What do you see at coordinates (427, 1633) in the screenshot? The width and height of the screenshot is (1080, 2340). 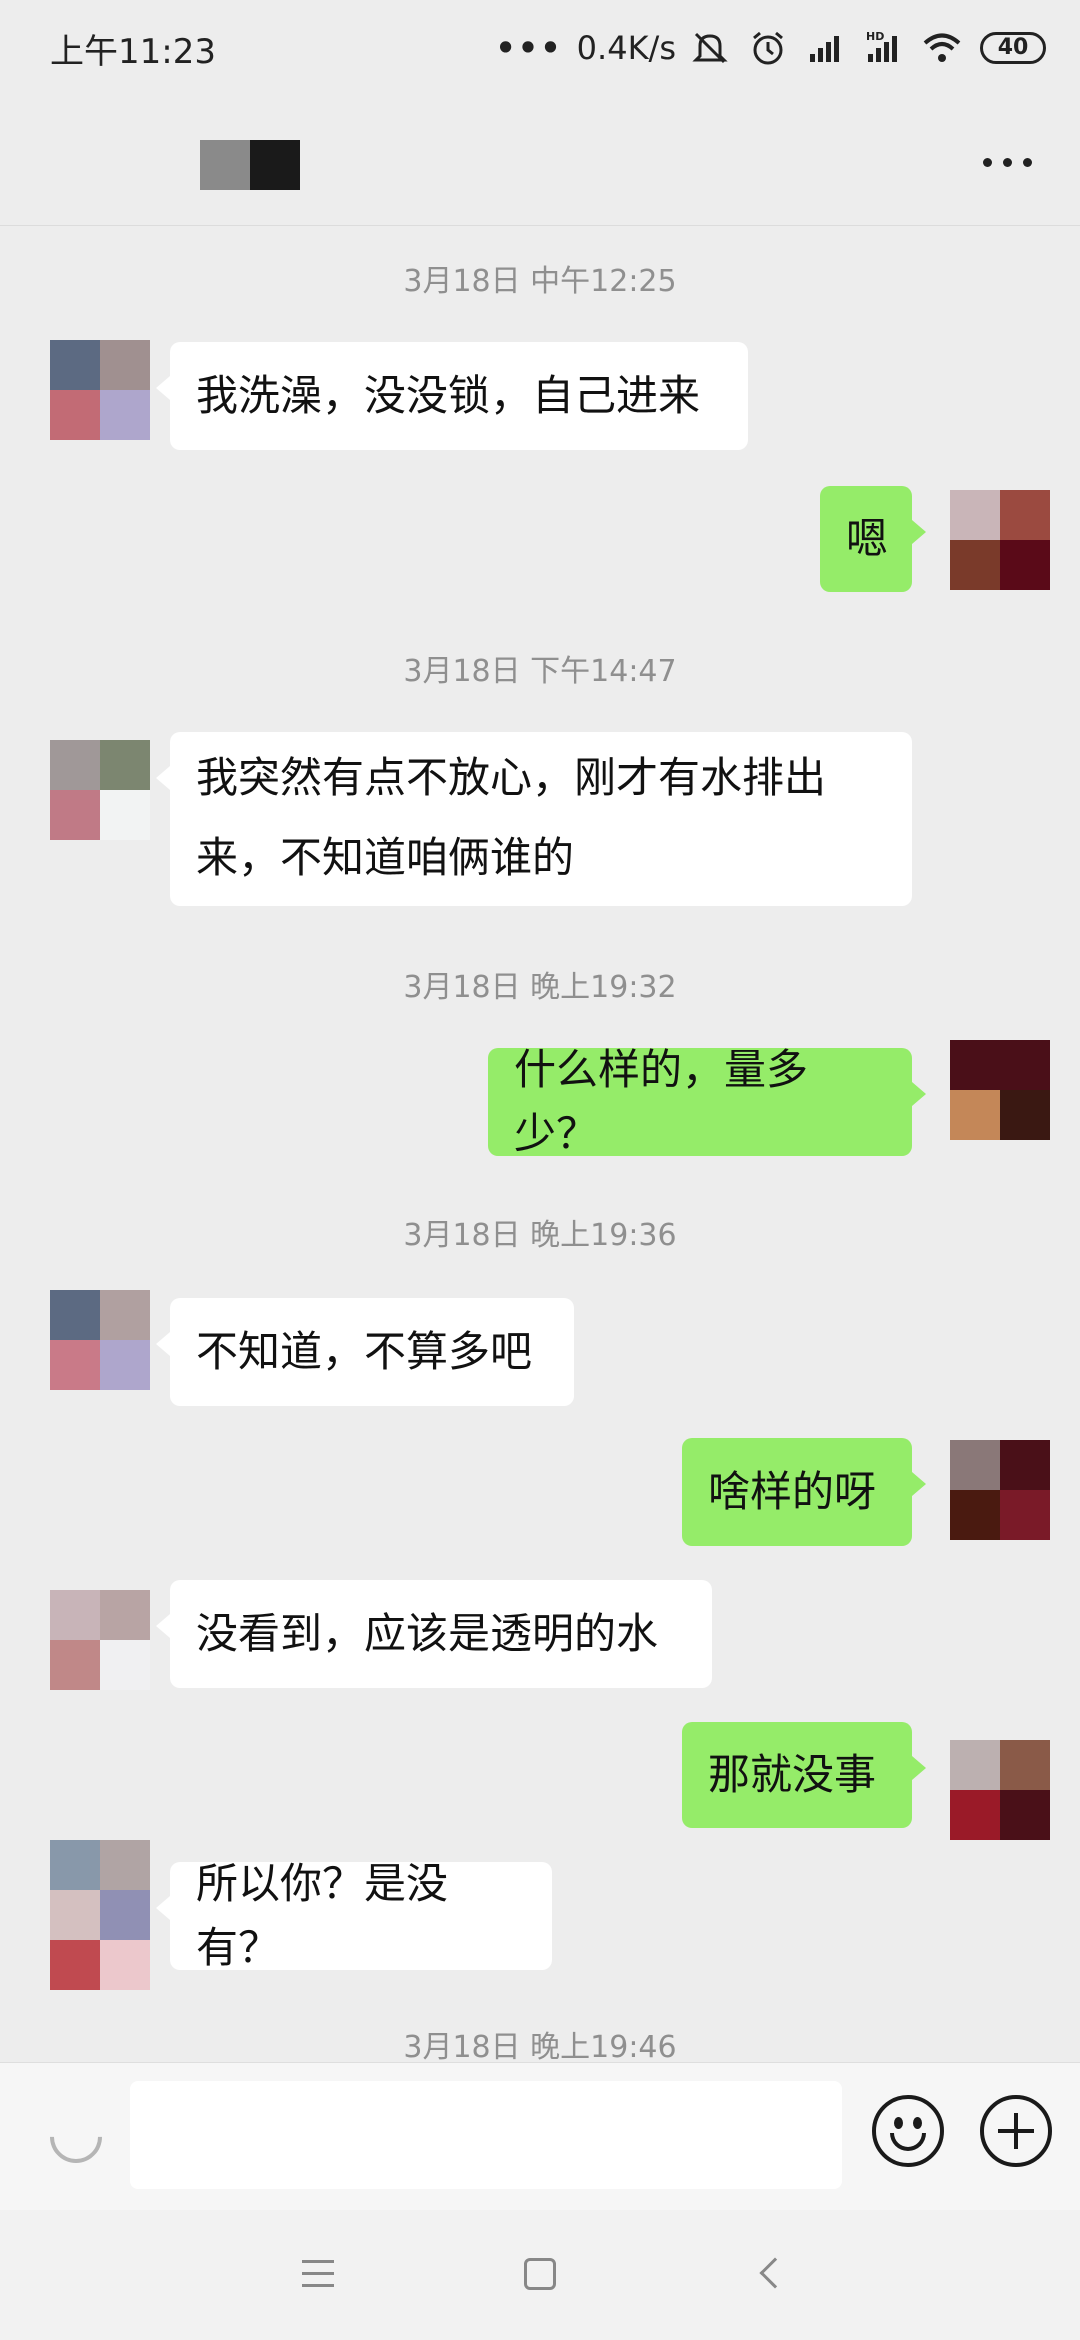 I see `message-text: 没看到，应该是透明的水` at bounding box center [427, 1633].